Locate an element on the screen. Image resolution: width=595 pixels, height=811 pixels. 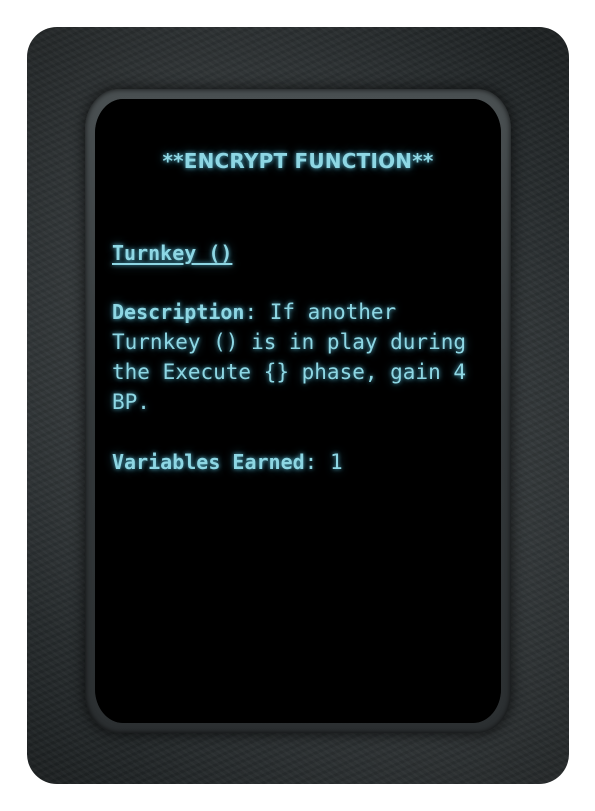
variables-earned: Variables Earned: 1 is located at coordinates (302, 462).